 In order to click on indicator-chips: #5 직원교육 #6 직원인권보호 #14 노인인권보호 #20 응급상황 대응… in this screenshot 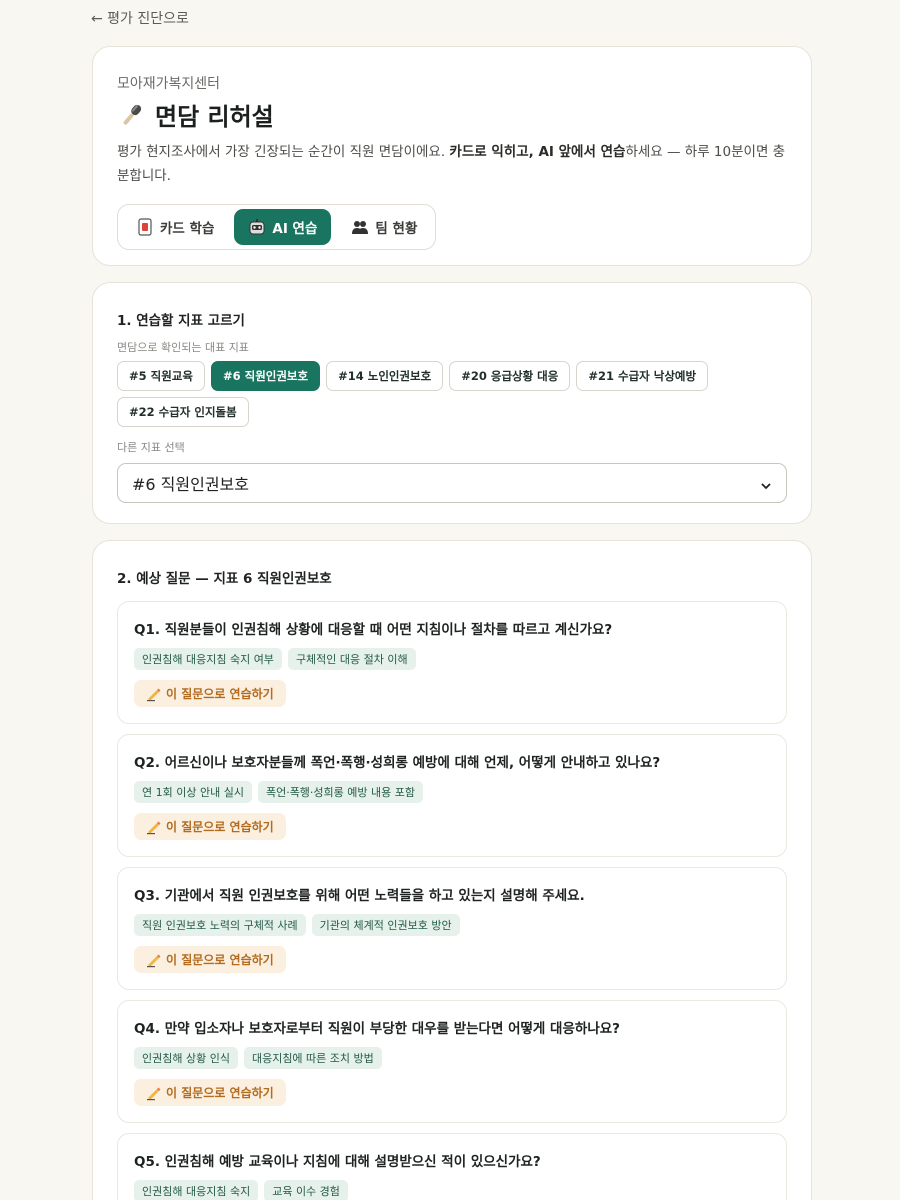, I will do `click(437, 394)`.